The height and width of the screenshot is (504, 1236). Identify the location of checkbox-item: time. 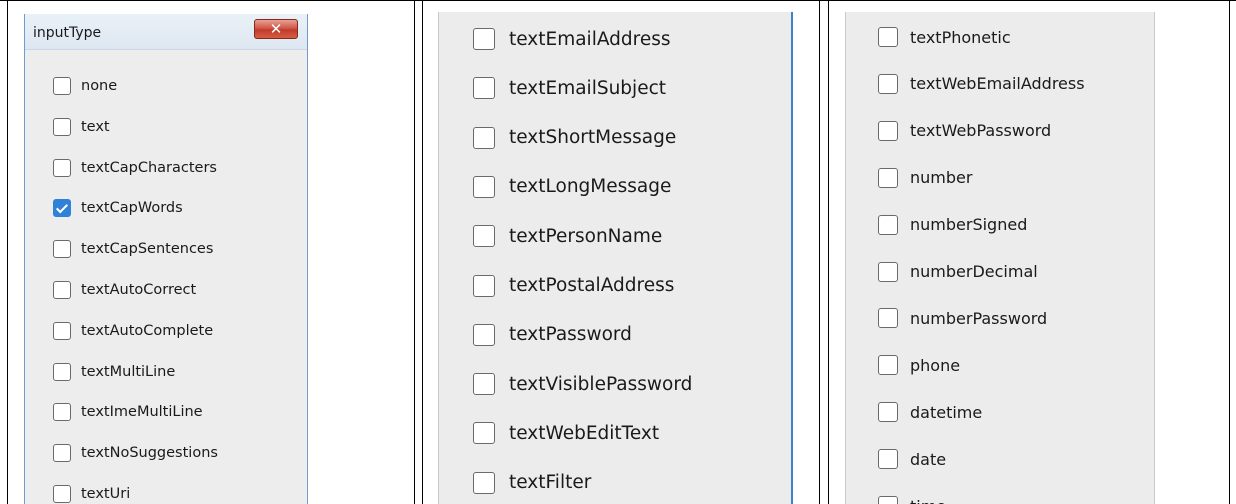
(912, 500).